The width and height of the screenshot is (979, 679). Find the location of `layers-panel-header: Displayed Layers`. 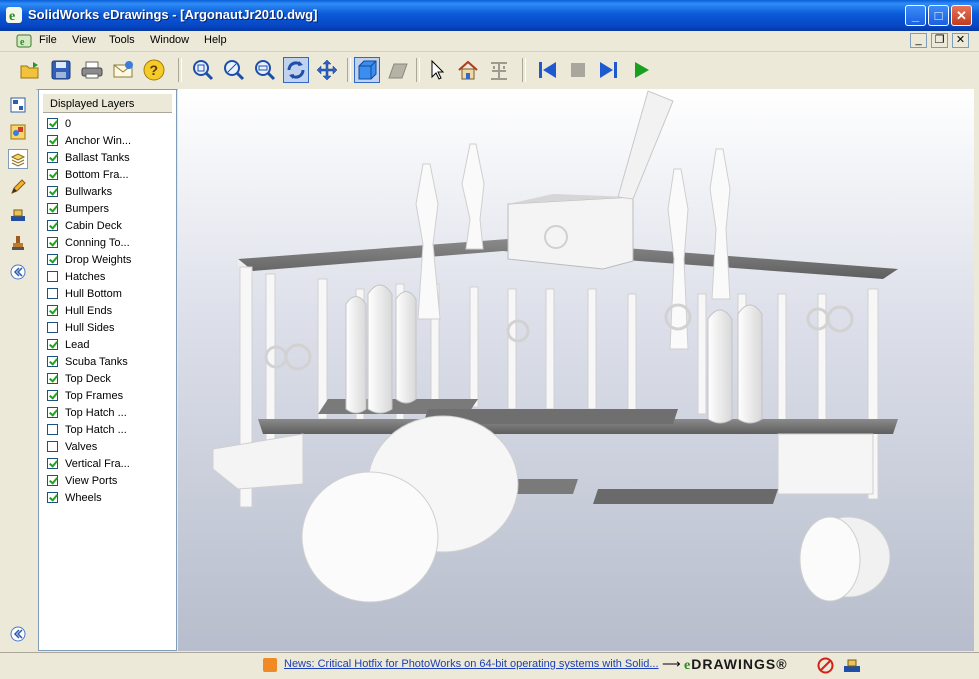

layers-panel-header: Displayed Layers is located at coordinates (107, 103).